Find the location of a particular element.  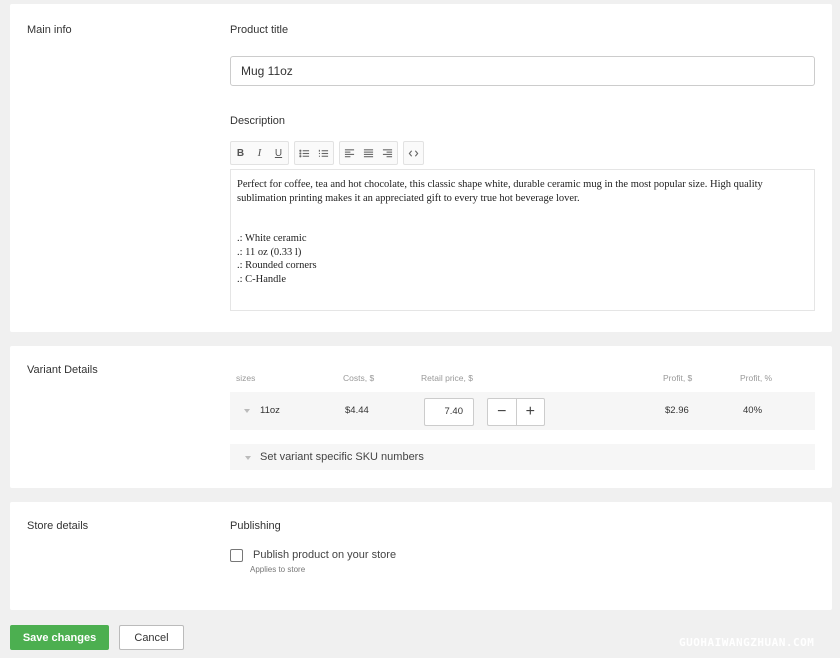

description-bullet: .: 11 oz (0.33 l) is located at coordinates (269, 252).